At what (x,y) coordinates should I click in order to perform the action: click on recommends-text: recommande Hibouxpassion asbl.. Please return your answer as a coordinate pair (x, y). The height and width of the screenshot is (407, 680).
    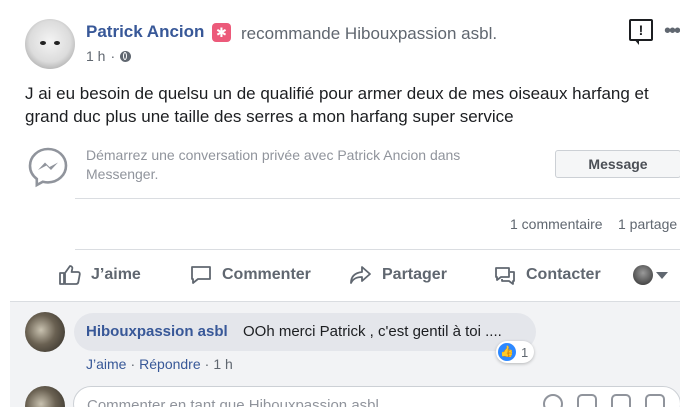
    Looking at the image, I should click on (369, 34).